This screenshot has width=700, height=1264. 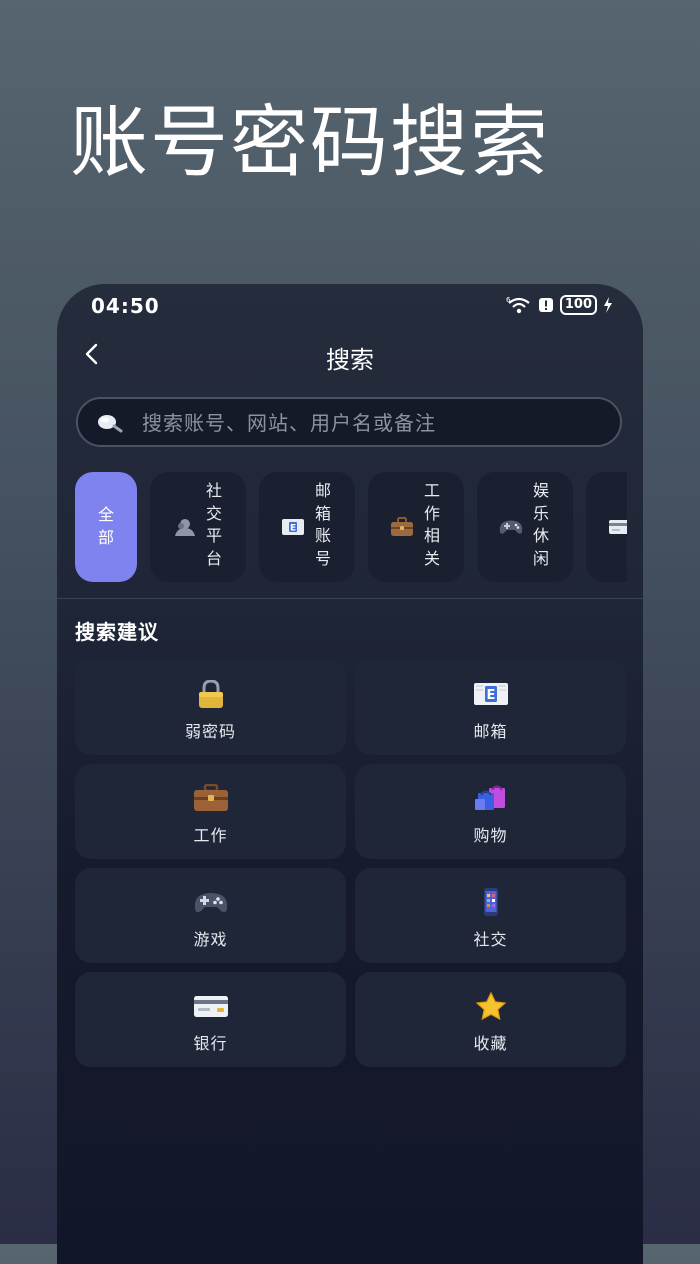 I want to click on nav-bar: 搜索, so click(x=350, y=354).